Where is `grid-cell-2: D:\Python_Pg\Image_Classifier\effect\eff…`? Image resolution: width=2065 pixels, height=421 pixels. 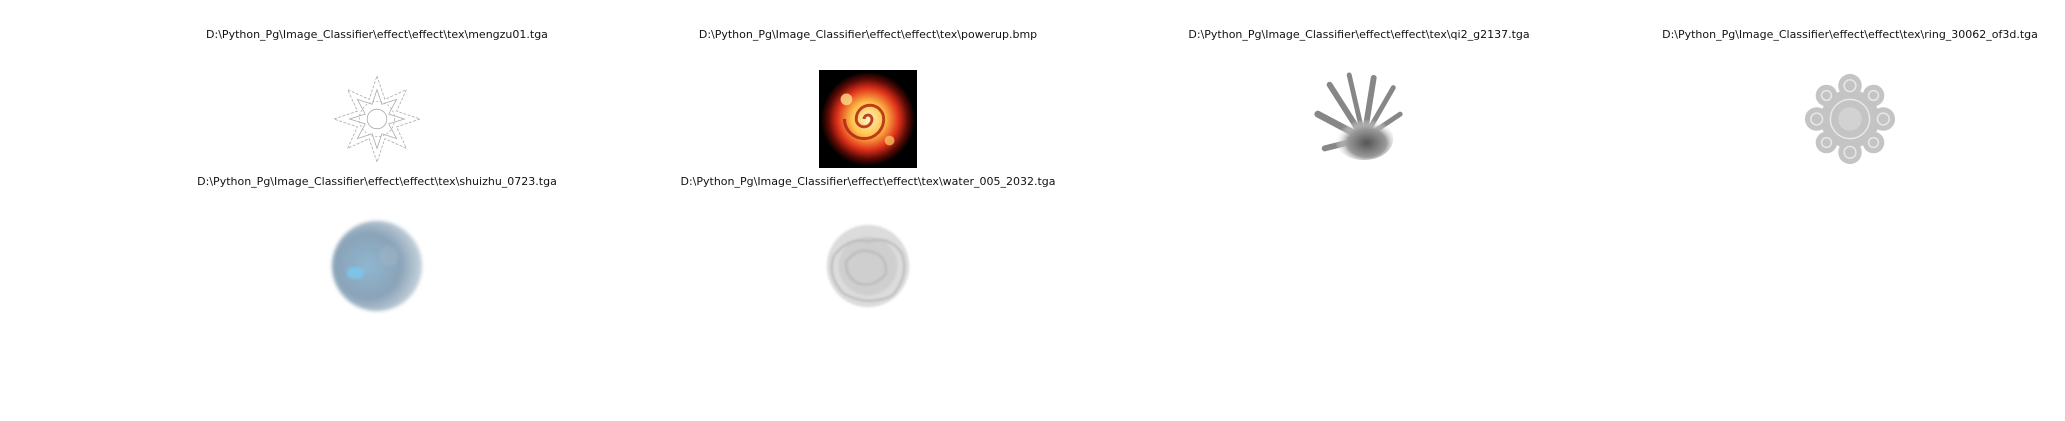
grid-cell-2: D:\Python_Pg\Image_Classifier\effect\eff… is located at coordinates (868, 103).